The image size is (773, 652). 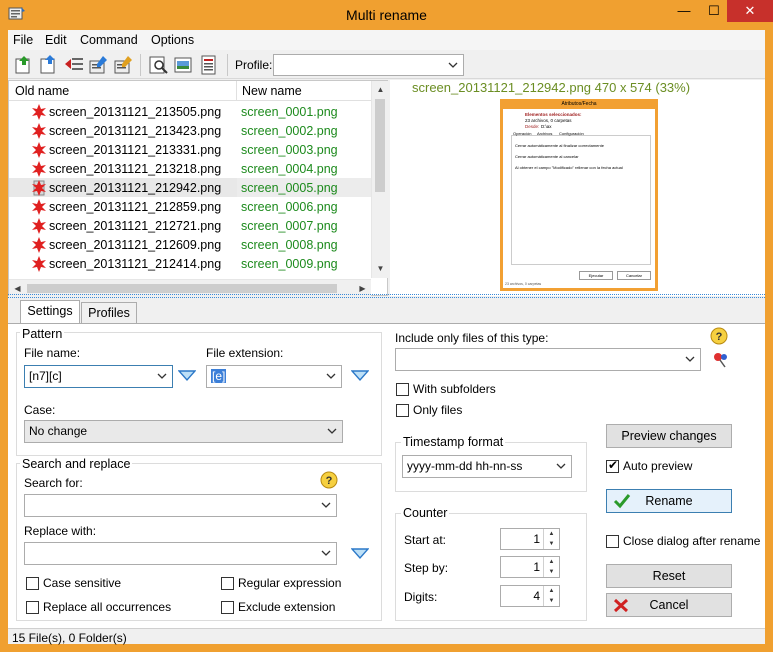 What do you see at coordinates (49, 65) in the screenshot?
I see `save-names-icon` at bounding box center [49, 65].